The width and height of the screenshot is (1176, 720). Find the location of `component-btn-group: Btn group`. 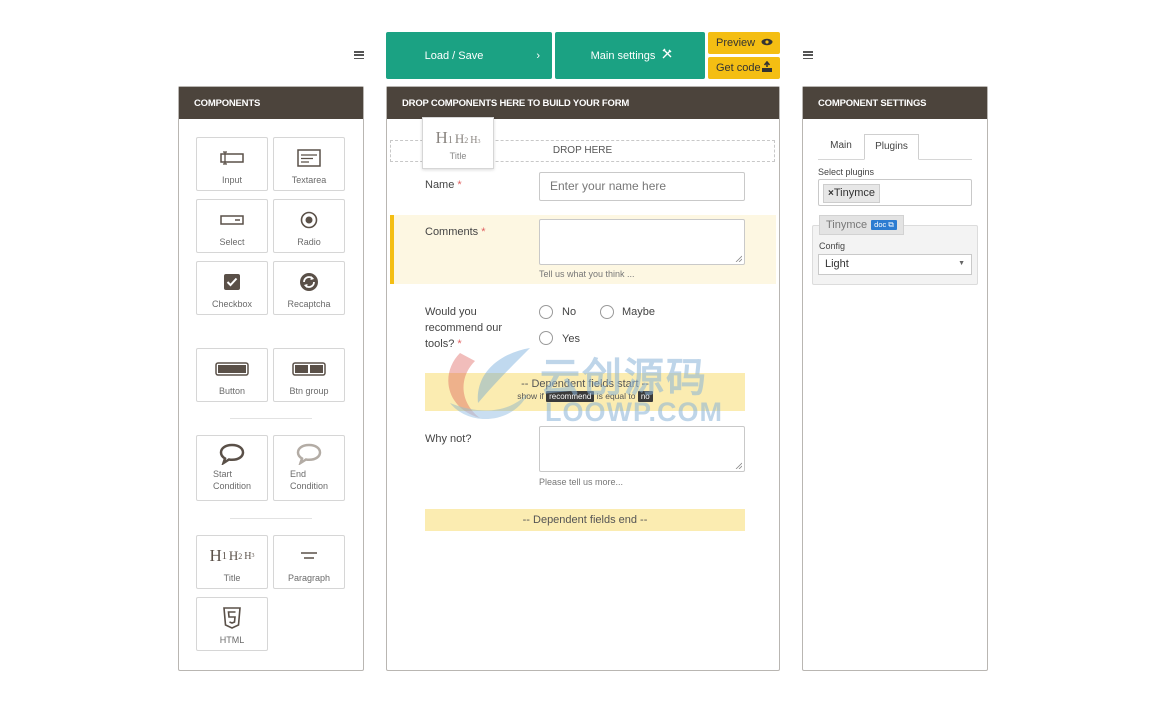

component-btn-group: Btn group is located at coordinates (309, 375).